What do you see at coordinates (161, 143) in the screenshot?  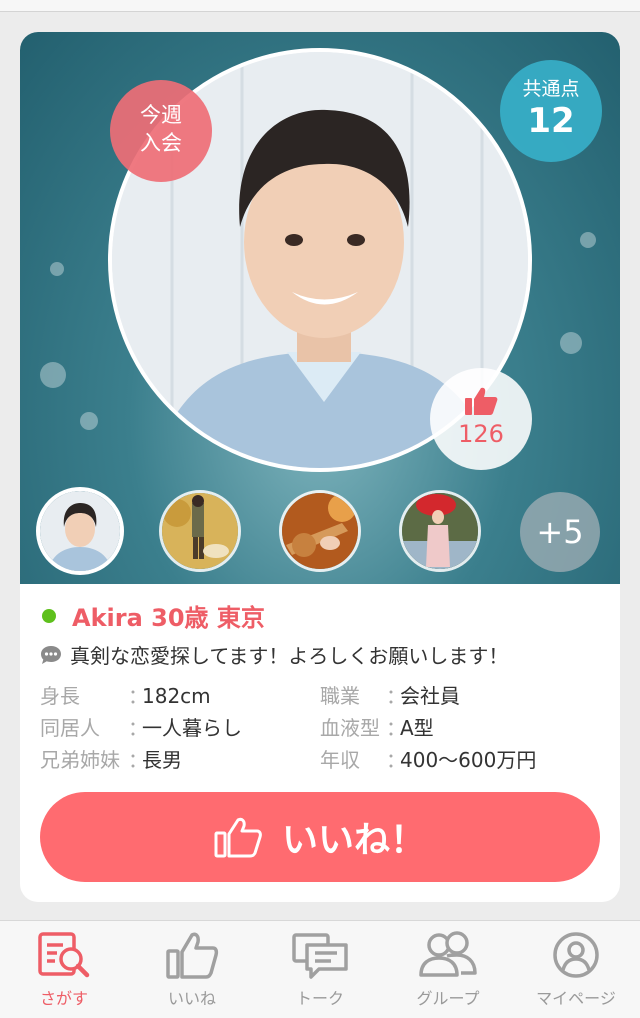 I see `new-badge-line2: 入会` at bounding box center [161, 143].